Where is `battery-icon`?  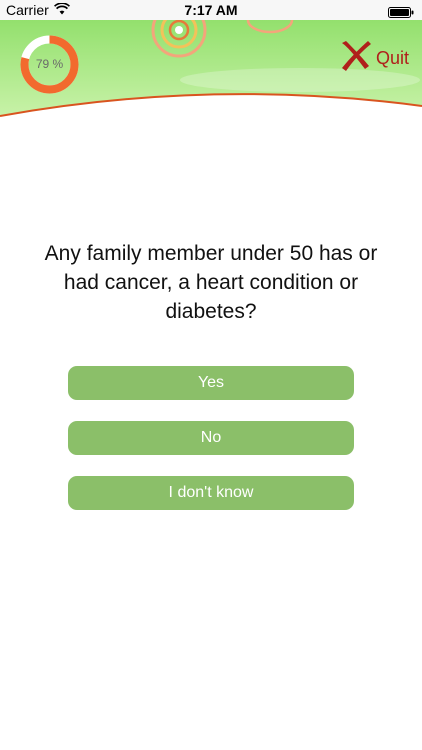
battery-icon is located at coordinates (401, 13).